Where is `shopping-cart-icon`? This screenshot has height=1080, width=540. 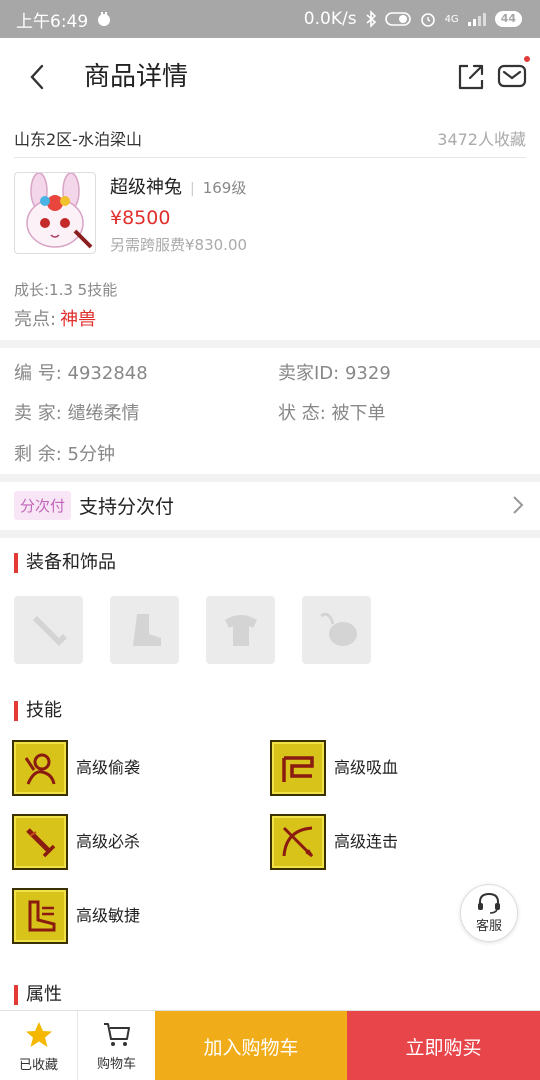
shopping-cart-icon is located at coordinates (116, 1034).